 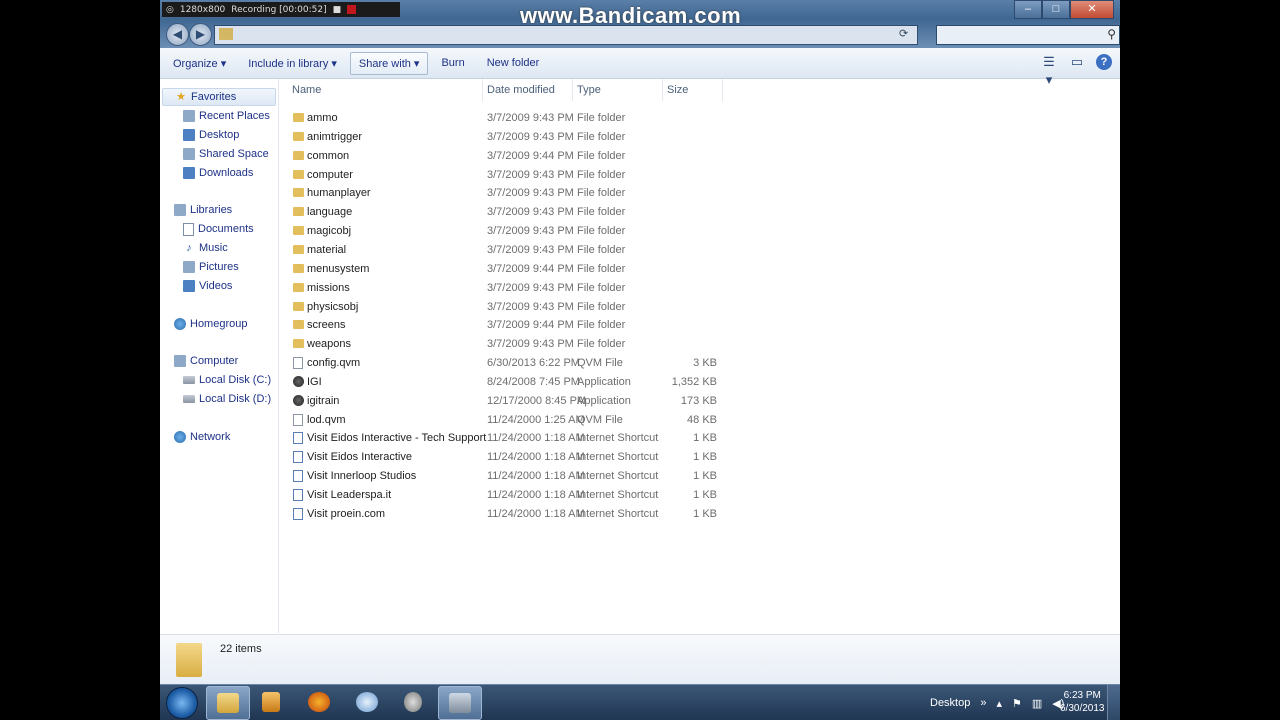 What do you see at coordinates (983, 703) in the screenshot?
I see `chevron-right-icon: »` at bounding box center [983, 703].